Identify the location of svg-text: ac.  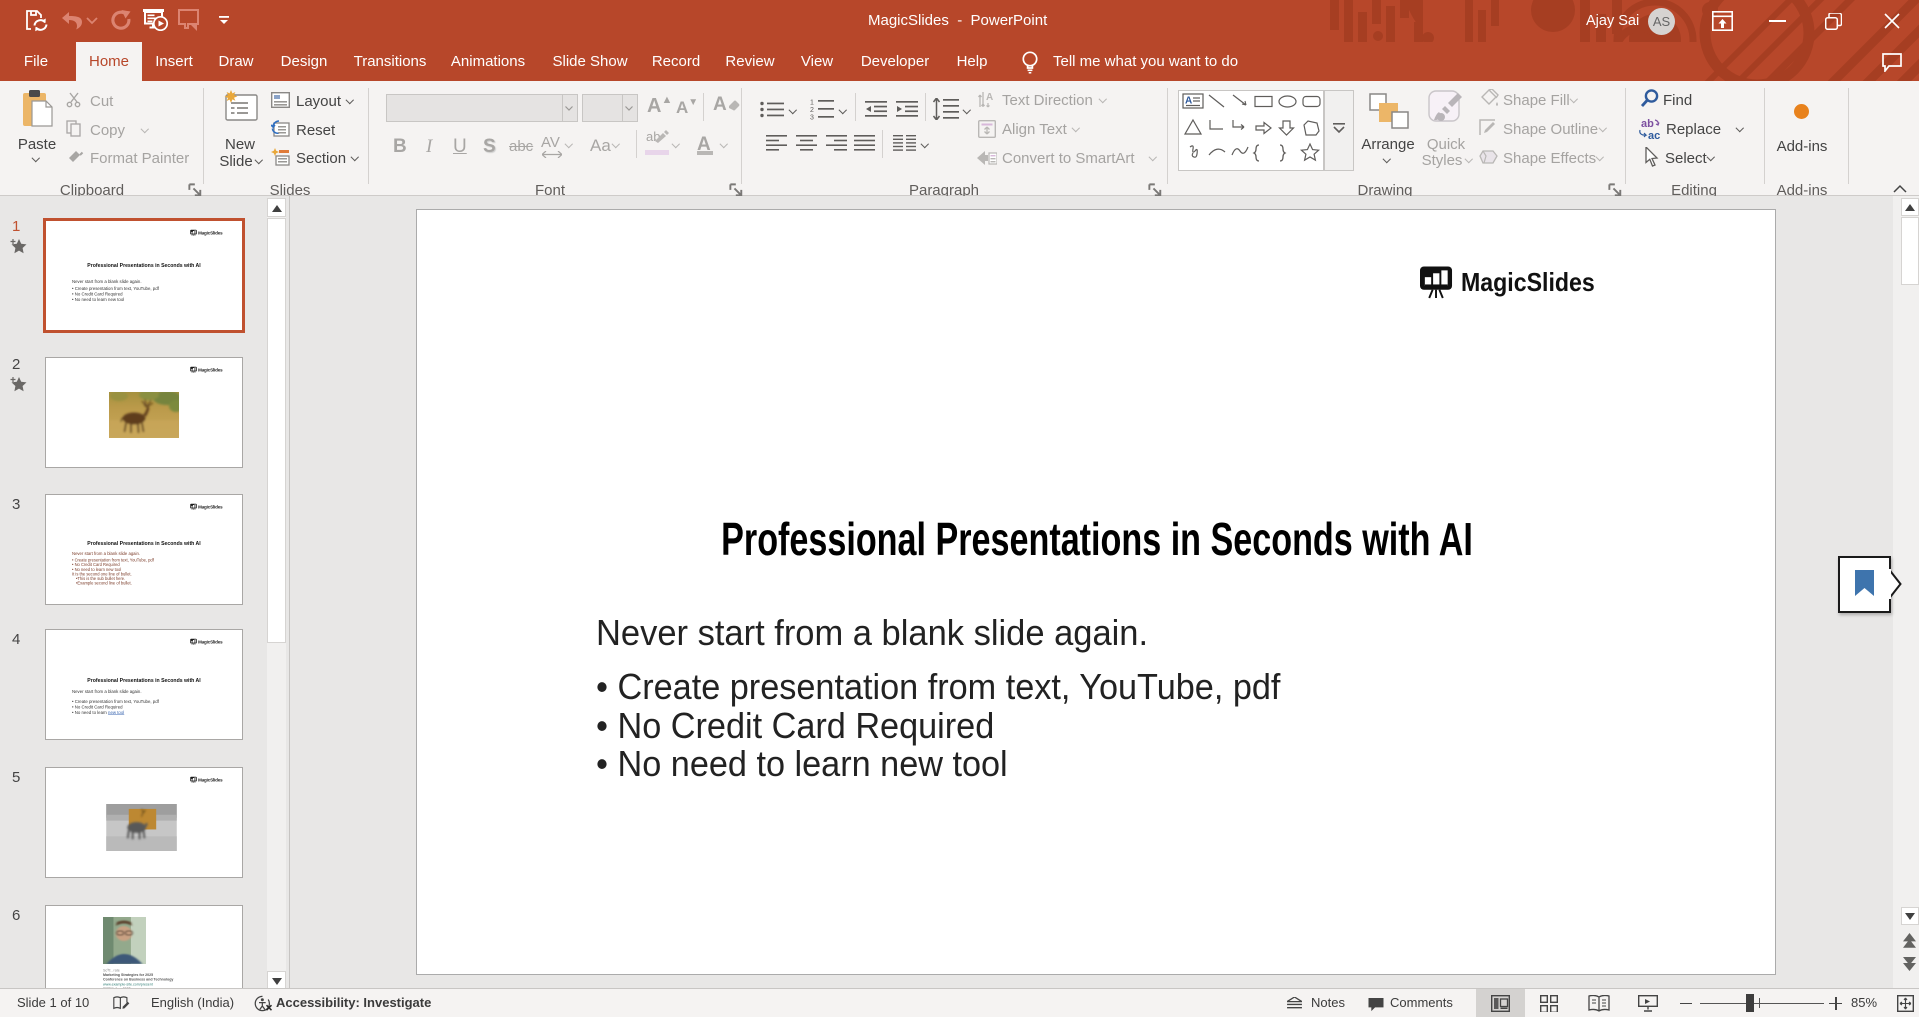
(1654, 135).